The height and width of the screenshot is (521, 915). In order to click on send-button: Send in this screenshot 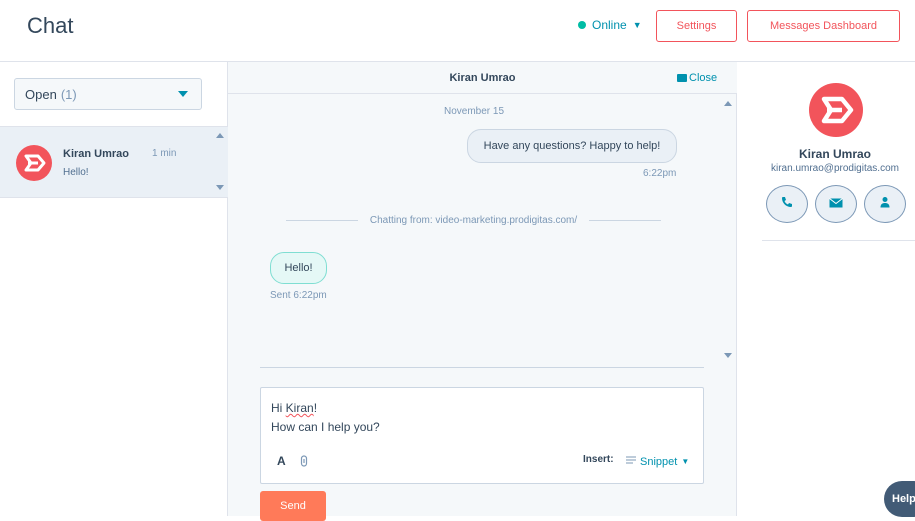, I will do `click(293, 506)`.